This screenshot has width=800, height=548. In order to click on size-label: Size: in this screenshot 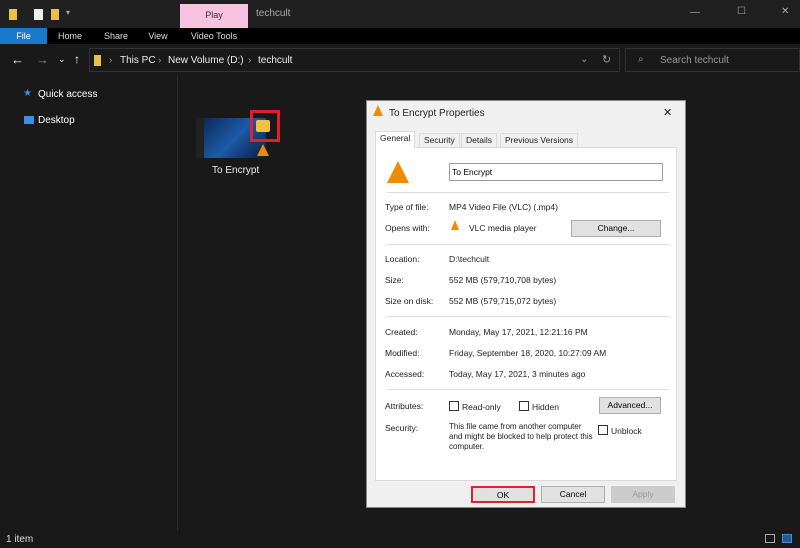, I will do `click(394, 280)`.